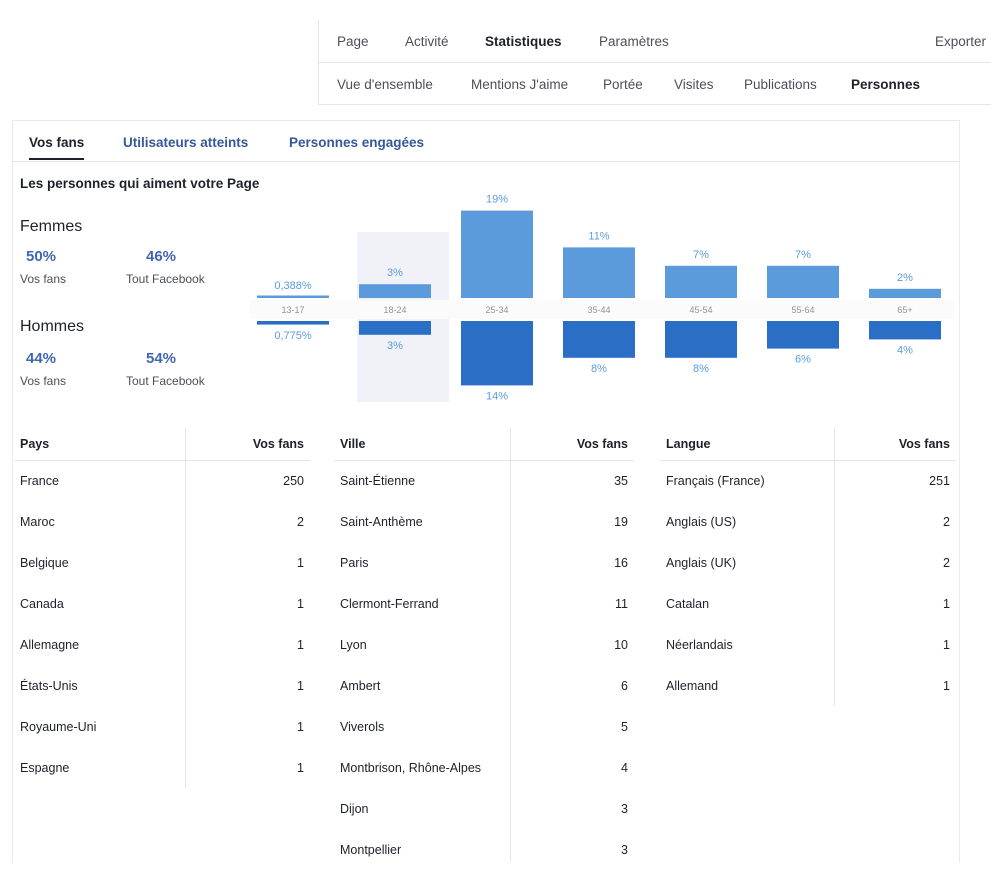 The width and height of the screenshot is (991, 870). I want to click on row-label: Dijon, so click(354, 809).